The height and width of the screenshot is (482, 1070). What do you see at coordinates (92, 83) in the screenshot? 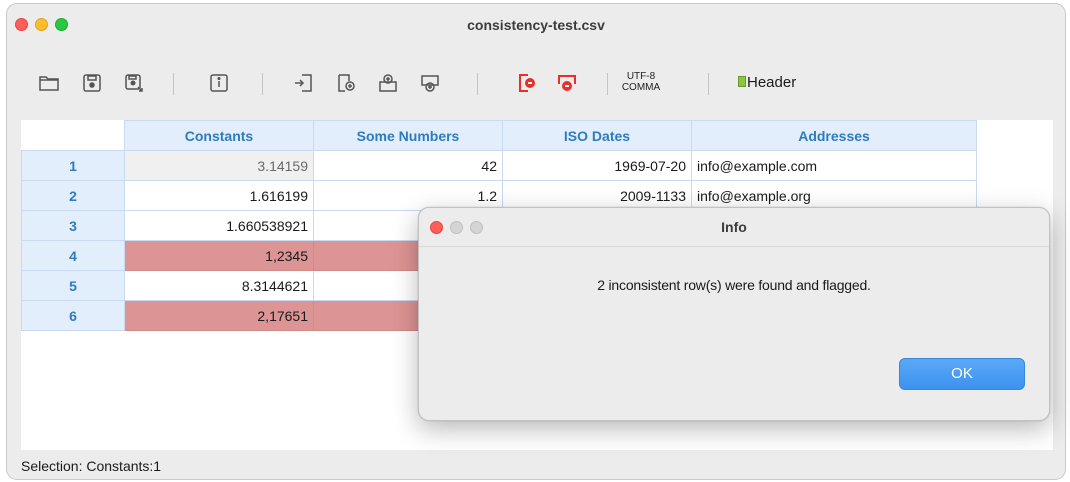
I see `save-icon` at bounding box center [92, 83].